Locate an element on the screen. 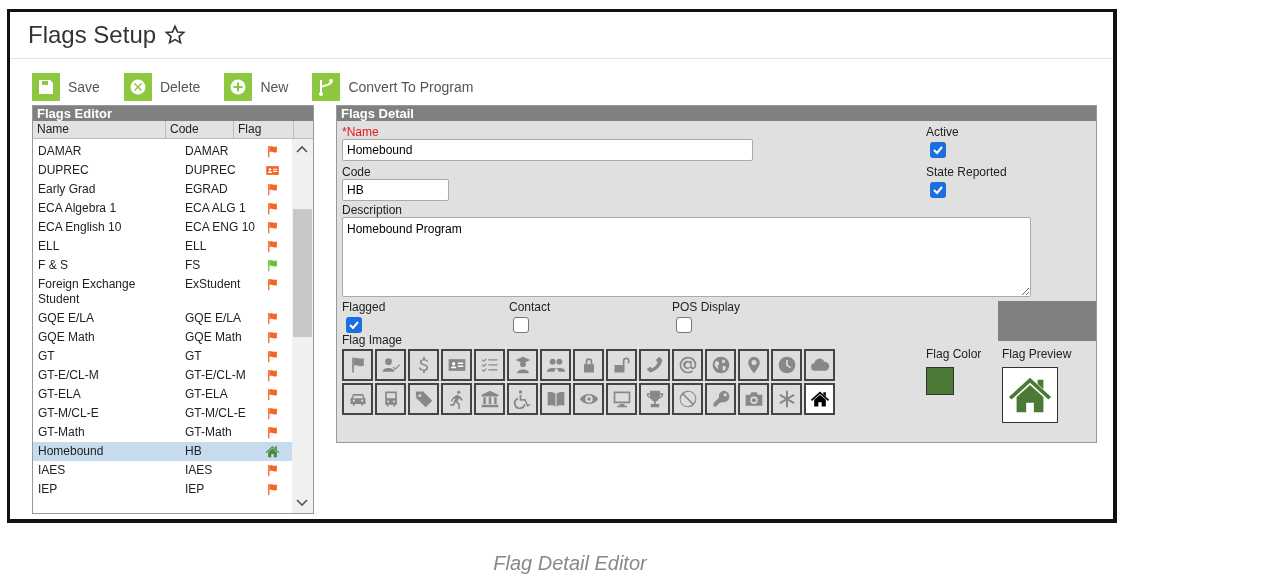 This screenshot has height=583, width=1270. column-header: Code is located at coordinates (200, 129).